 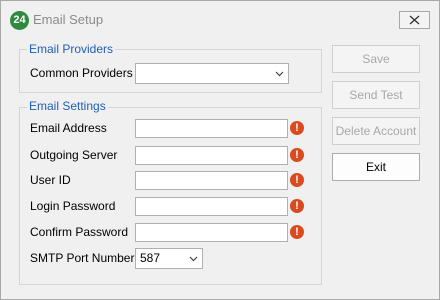 I want to click on close-icon, so click(x=414, y=20).